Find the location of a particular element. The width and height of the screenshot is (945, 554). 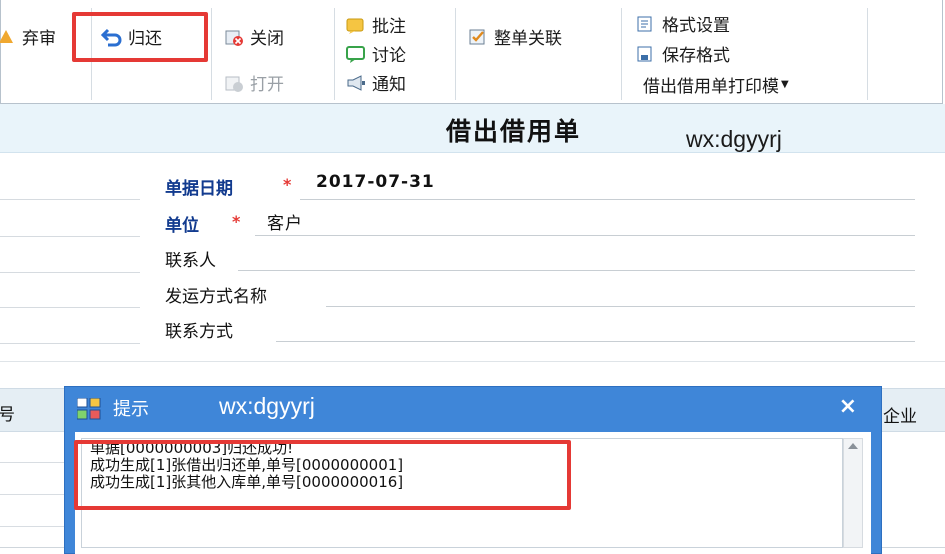

chevron-down-icon: ▼ is located at coordinates (785, 84).